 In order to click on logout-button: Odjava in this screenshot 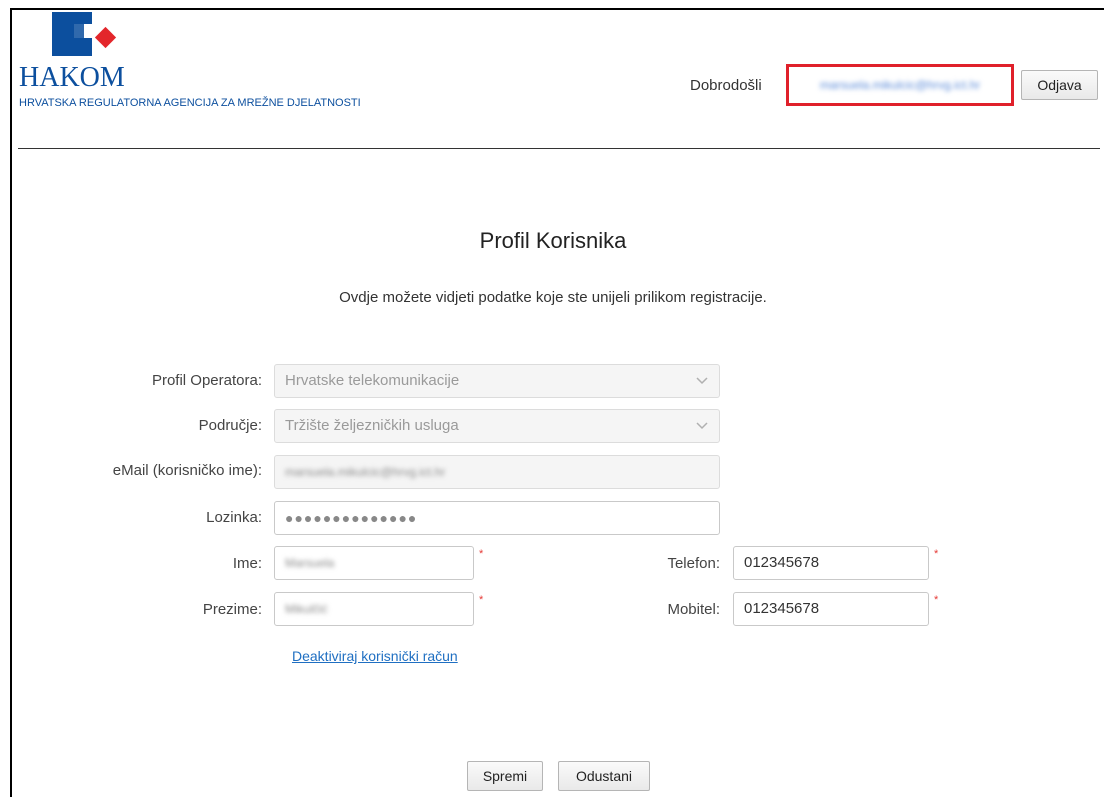, I will do `click(1059, 85)`.